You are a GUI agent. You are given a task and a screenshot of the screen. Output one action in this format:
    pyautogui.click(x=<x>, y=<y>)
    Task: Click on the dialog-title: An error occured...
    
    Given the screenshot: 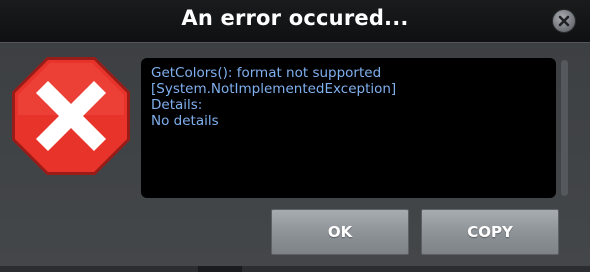 What is the action you would take?
    pyautogui.click(x=295, y=18)
    